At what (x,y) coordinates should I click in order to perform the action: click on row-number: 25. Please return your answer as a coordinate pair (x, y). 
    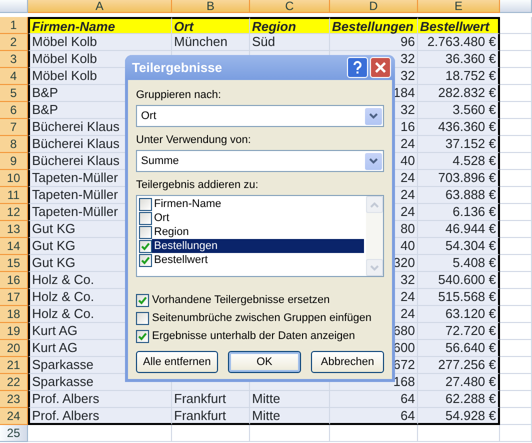
    Looking at the image, I should click on (14, 433).